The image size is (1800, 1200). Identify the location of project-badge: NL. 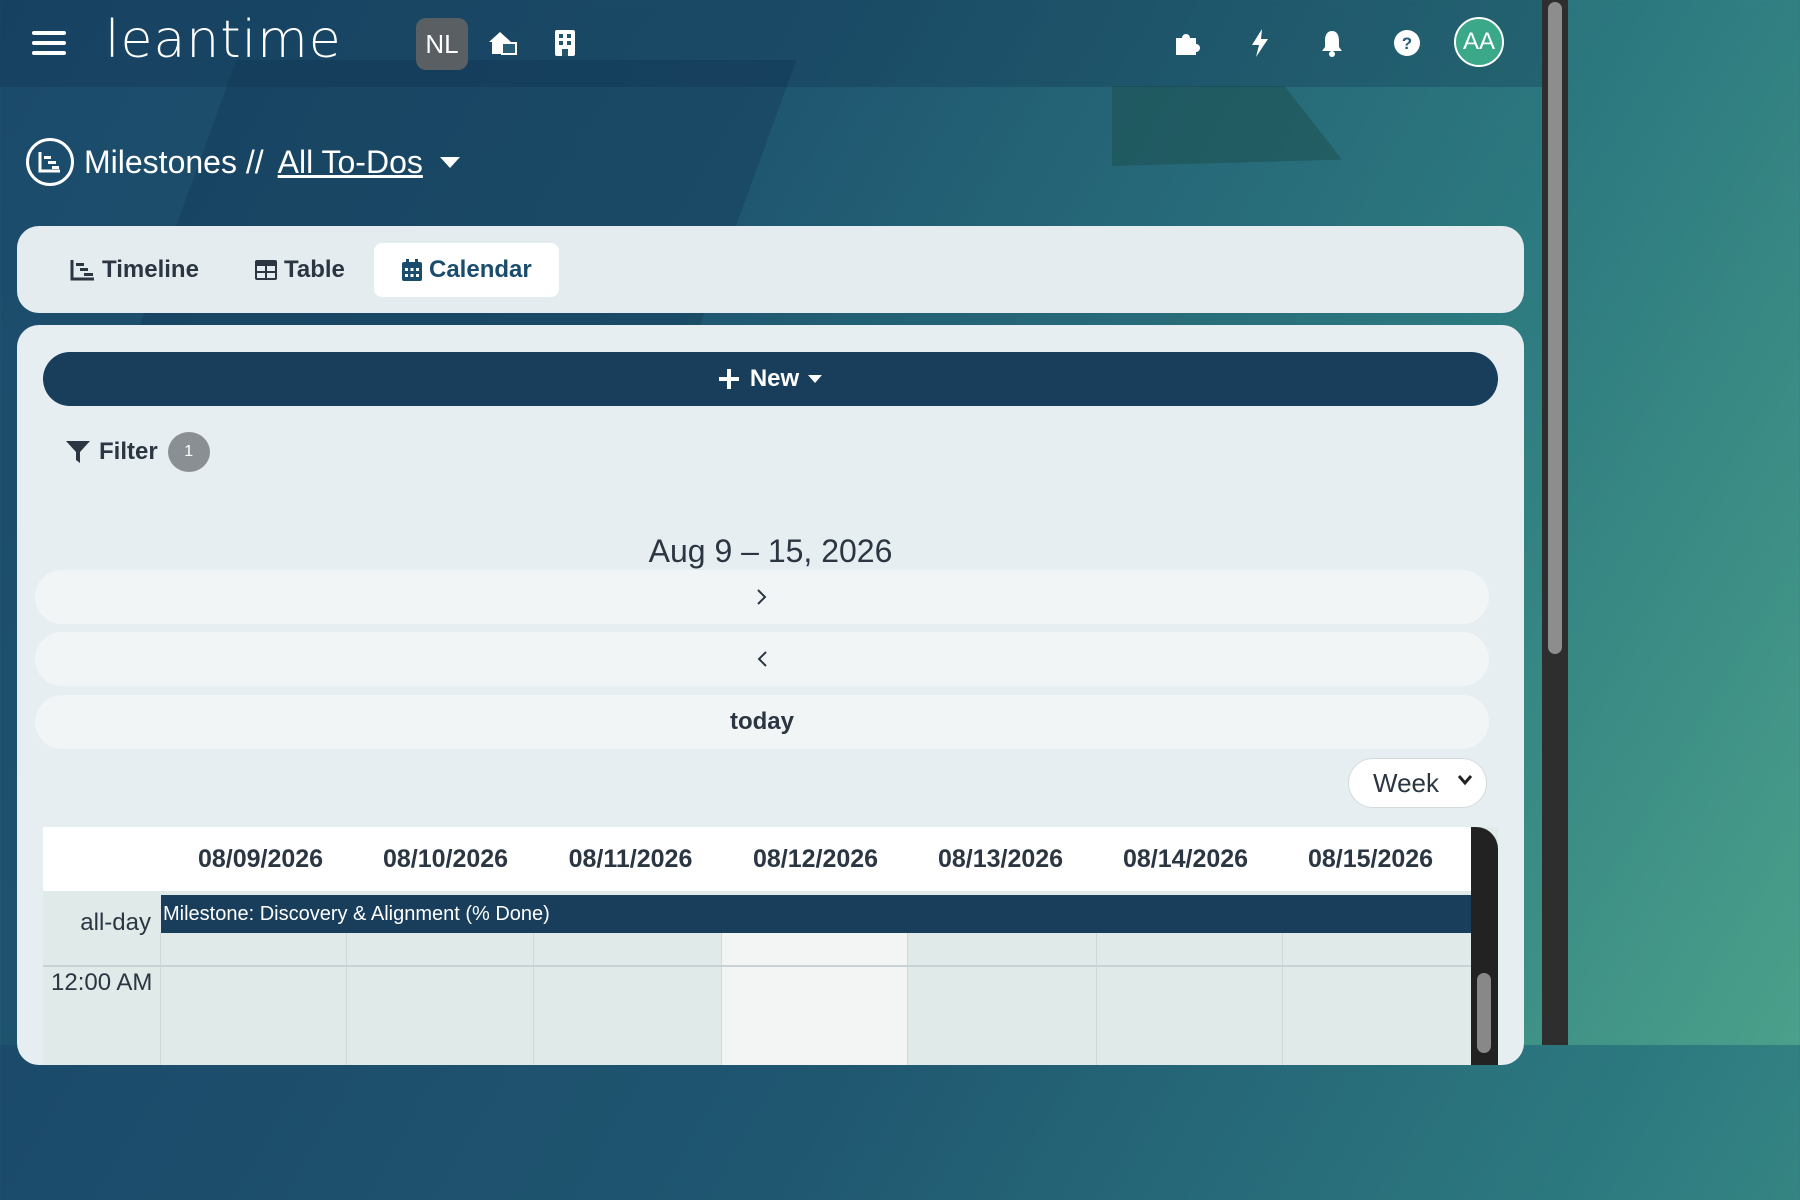
(442, 44).